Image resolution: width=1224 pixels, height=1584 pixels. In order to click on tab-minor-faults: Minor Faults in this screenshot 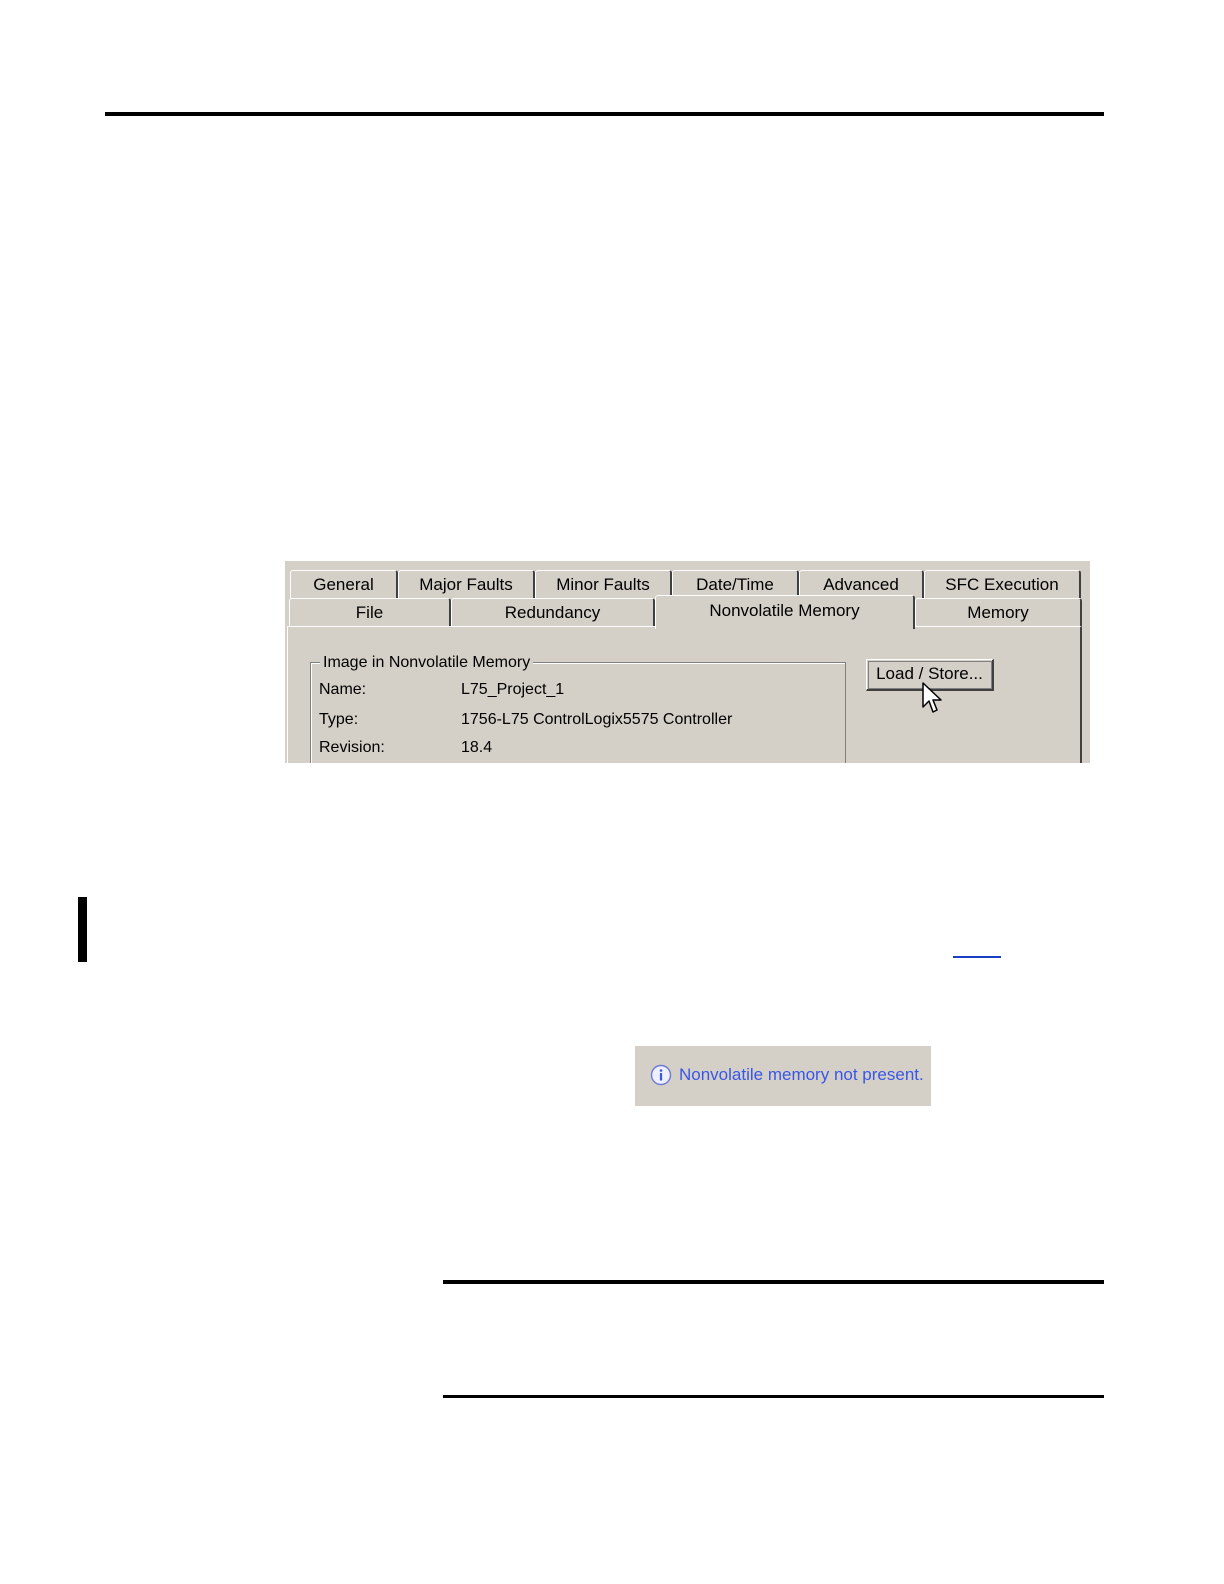, I will do `click(603, 584)`.